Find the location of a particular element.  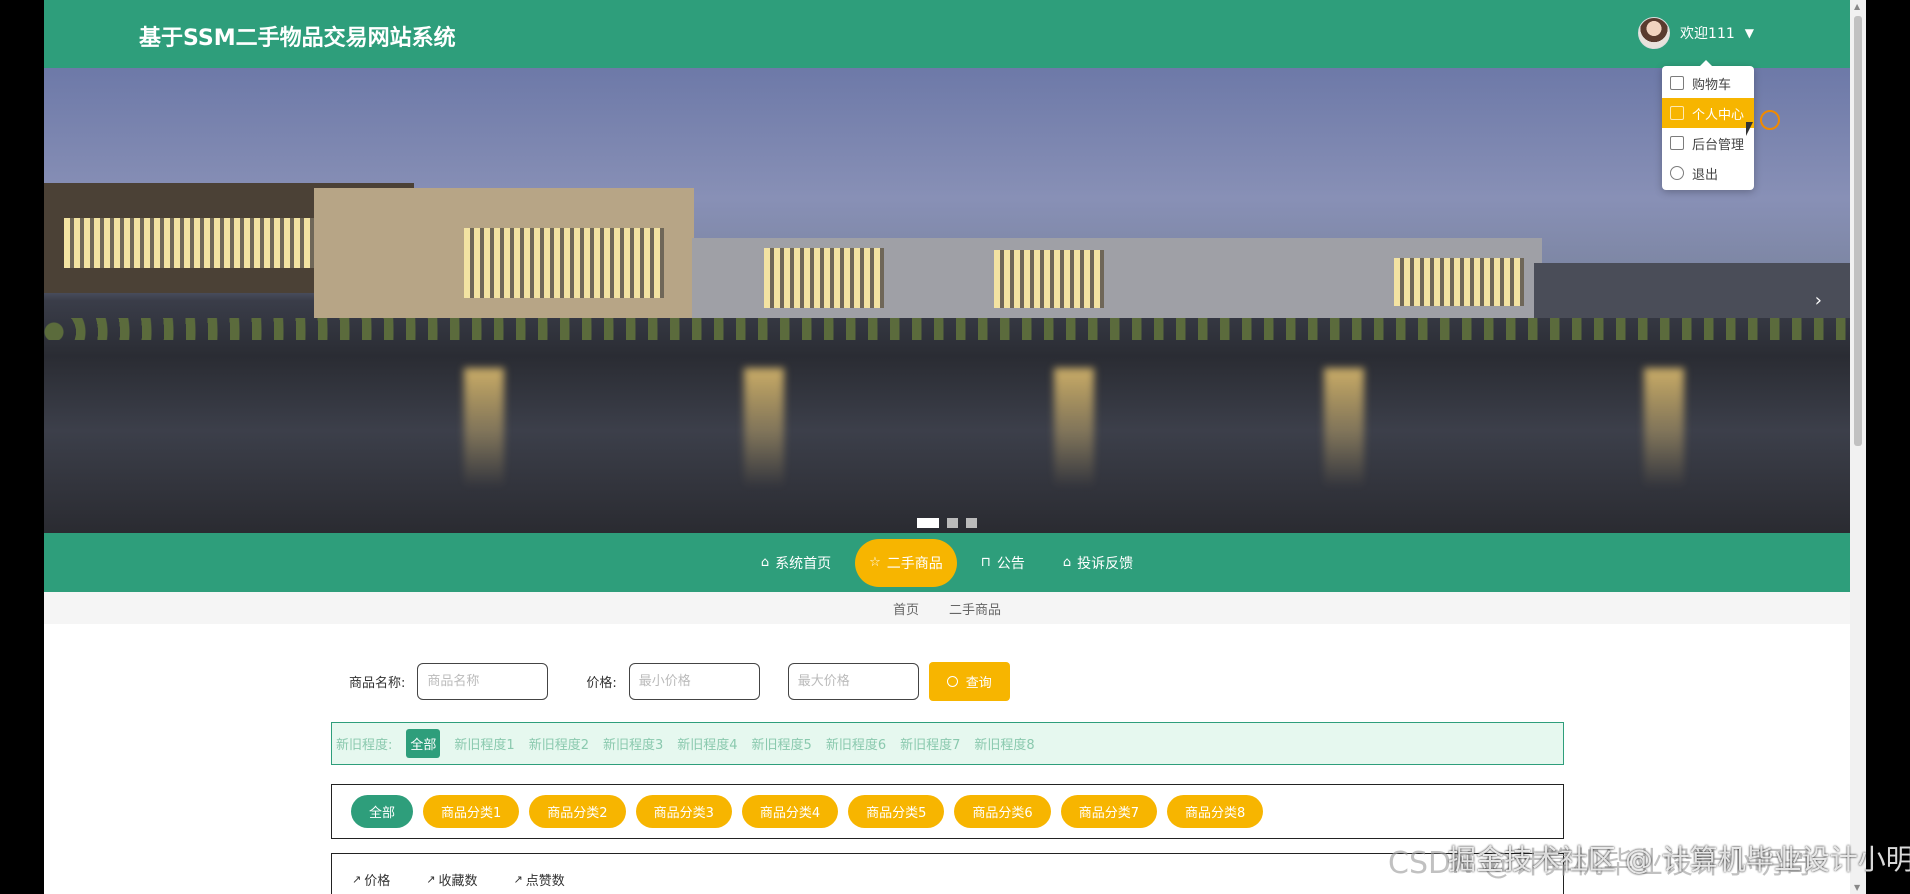

tree-line is located at coordinates (947, 329).